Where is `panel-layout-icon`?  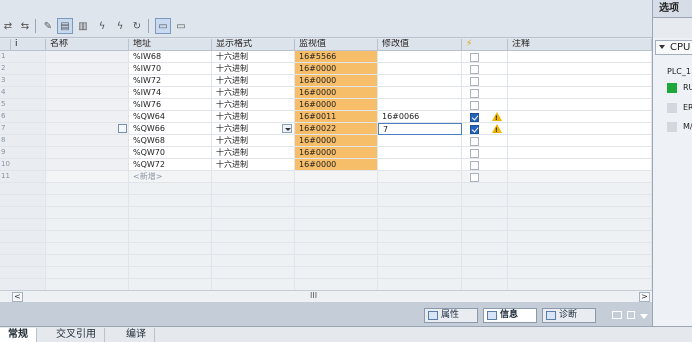 panel-layout-icon is located at coordinates (617, 315).